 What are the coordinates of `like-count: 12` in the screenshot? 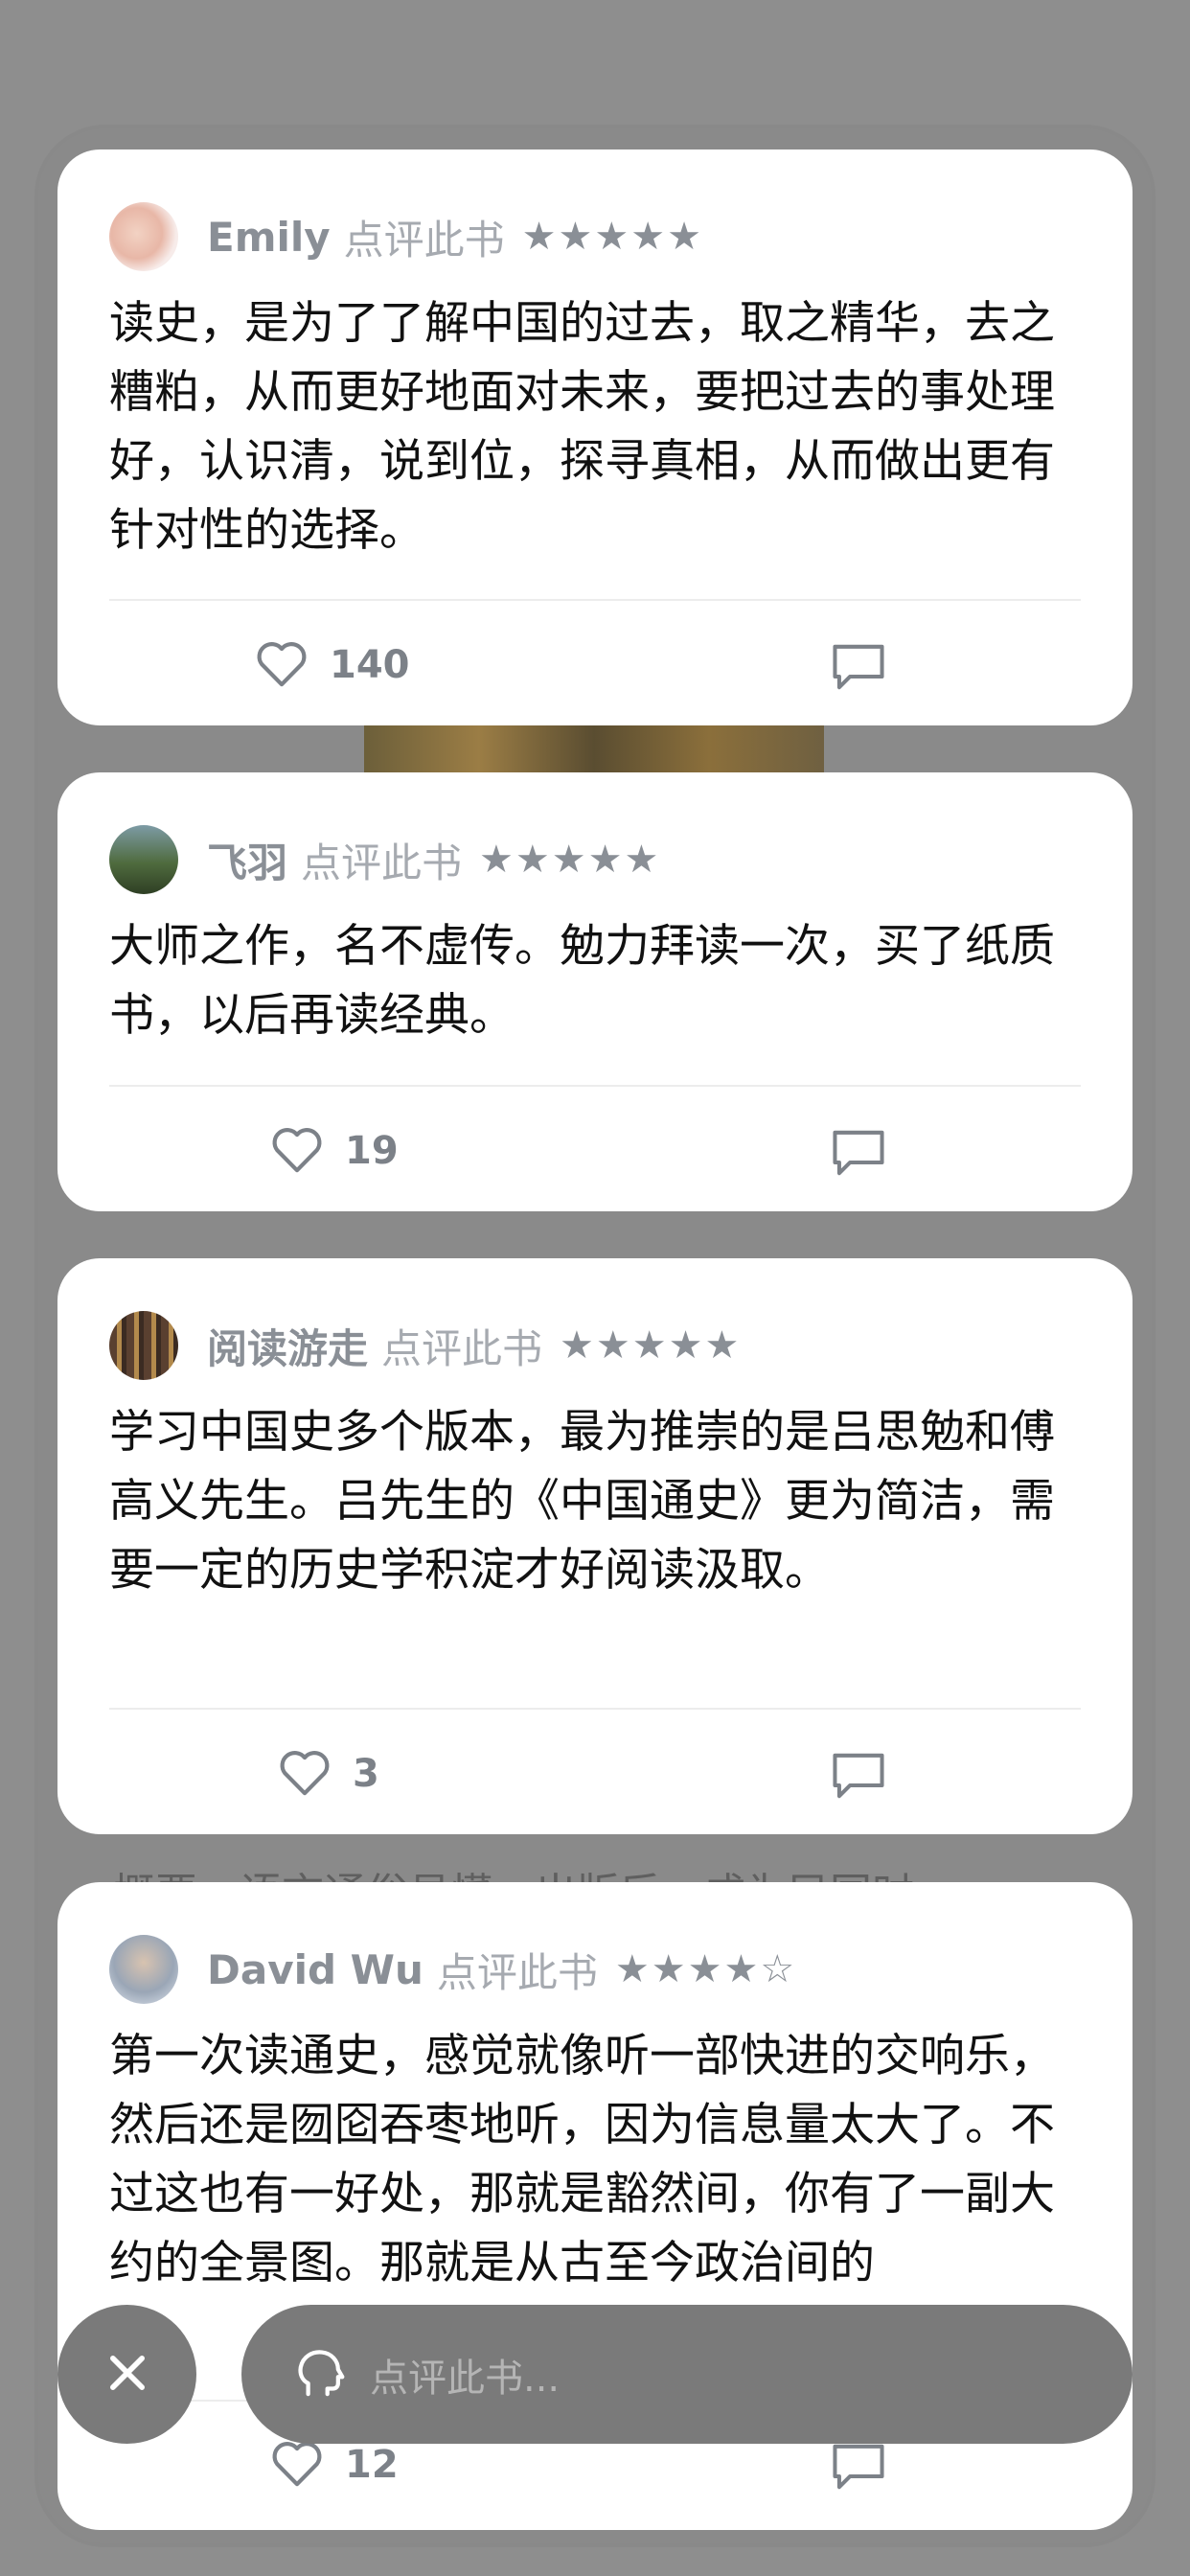 It's located at (372, 2465).